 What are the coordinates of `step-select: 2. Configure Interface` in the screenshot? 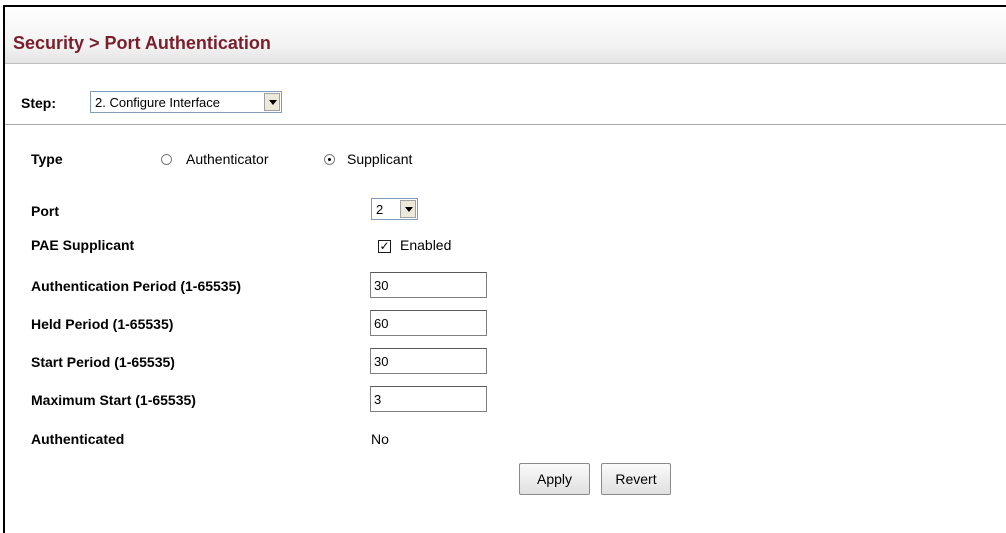 It's located at (186, 102).